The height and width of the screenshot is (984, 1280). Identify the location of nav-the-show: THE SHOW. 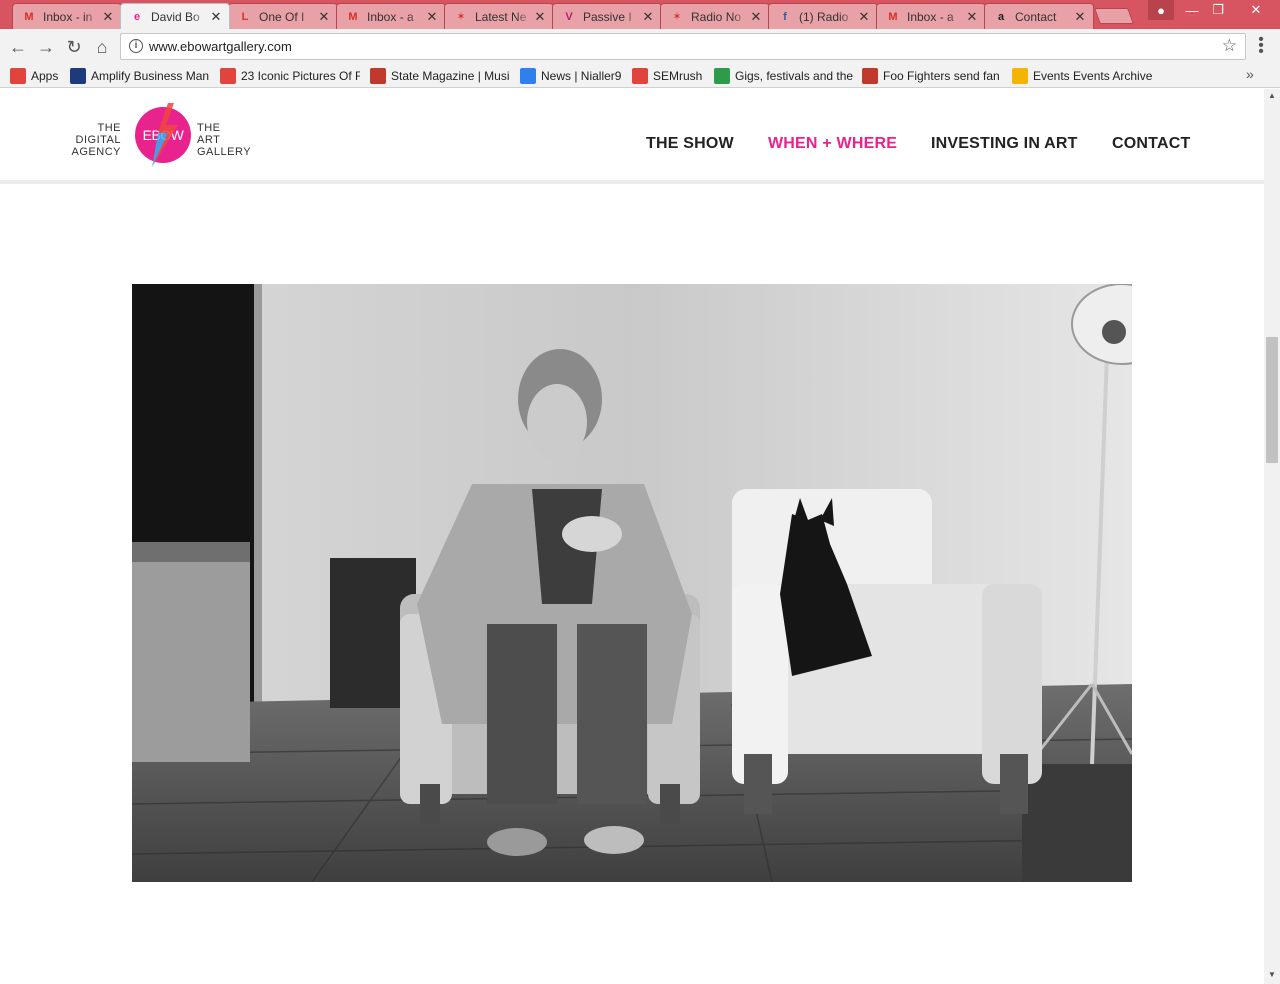
(690, 144).